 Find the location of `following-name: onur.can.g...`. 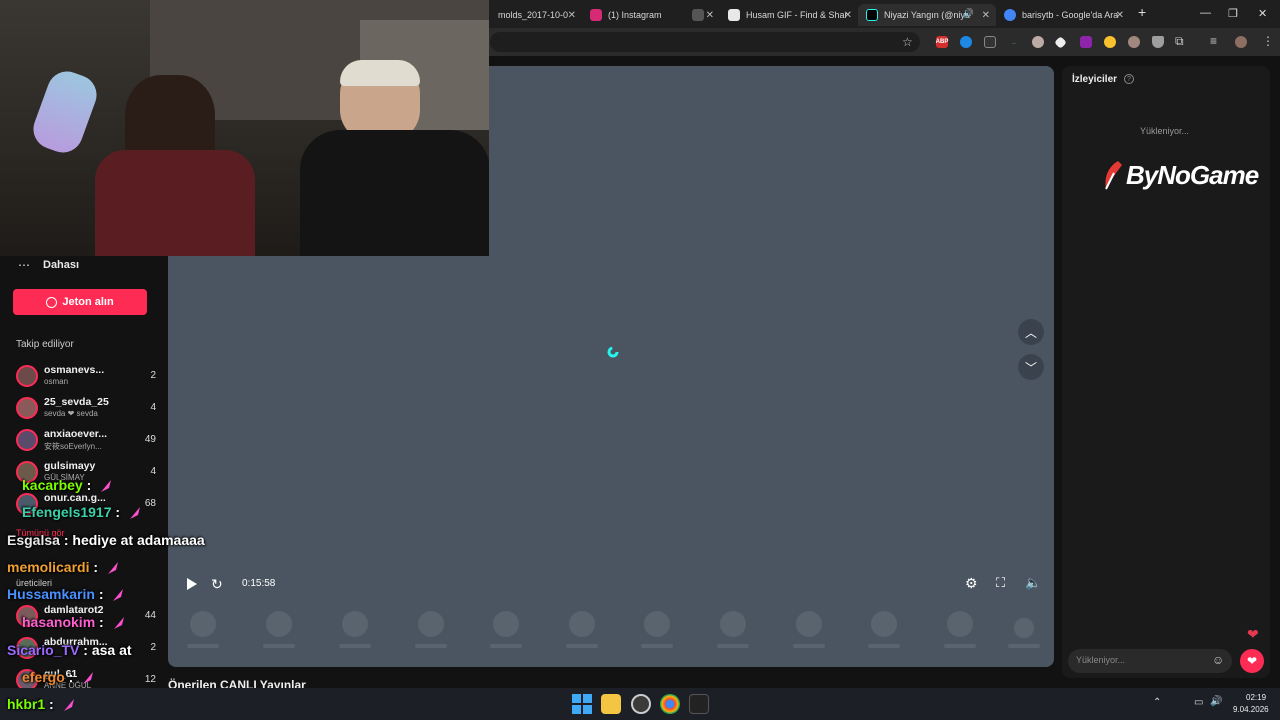

following-name: onur.can.g... is located at coordinates (75, 498).